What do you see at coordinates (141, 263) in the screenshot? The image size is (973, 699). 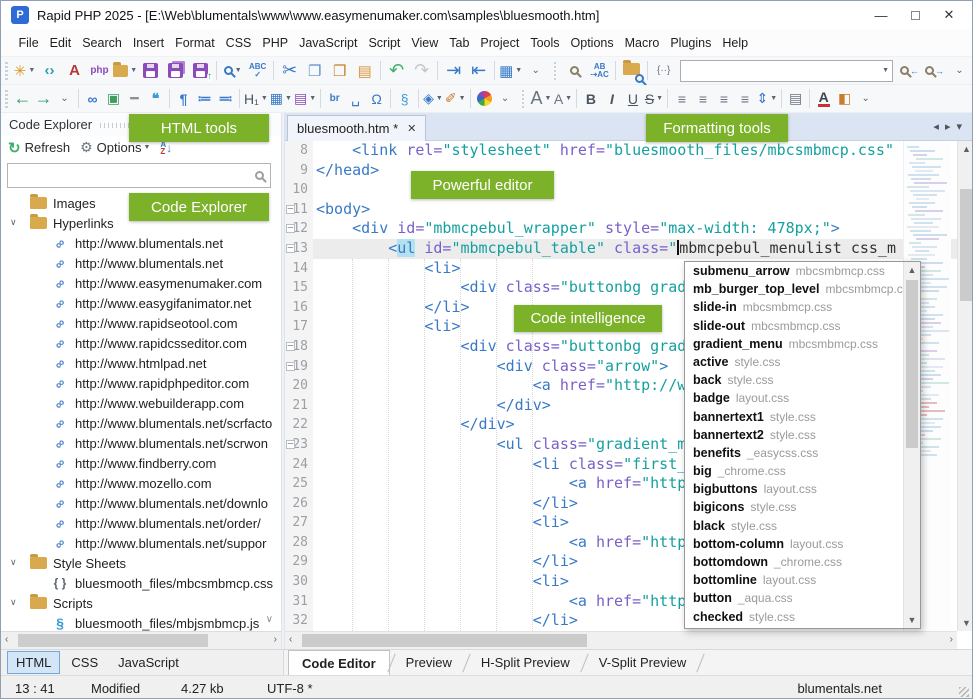 I see `tree-item-http-www-blumentals-net: ∞ http://www.blumentals.net` at bounding box center [141, 263].